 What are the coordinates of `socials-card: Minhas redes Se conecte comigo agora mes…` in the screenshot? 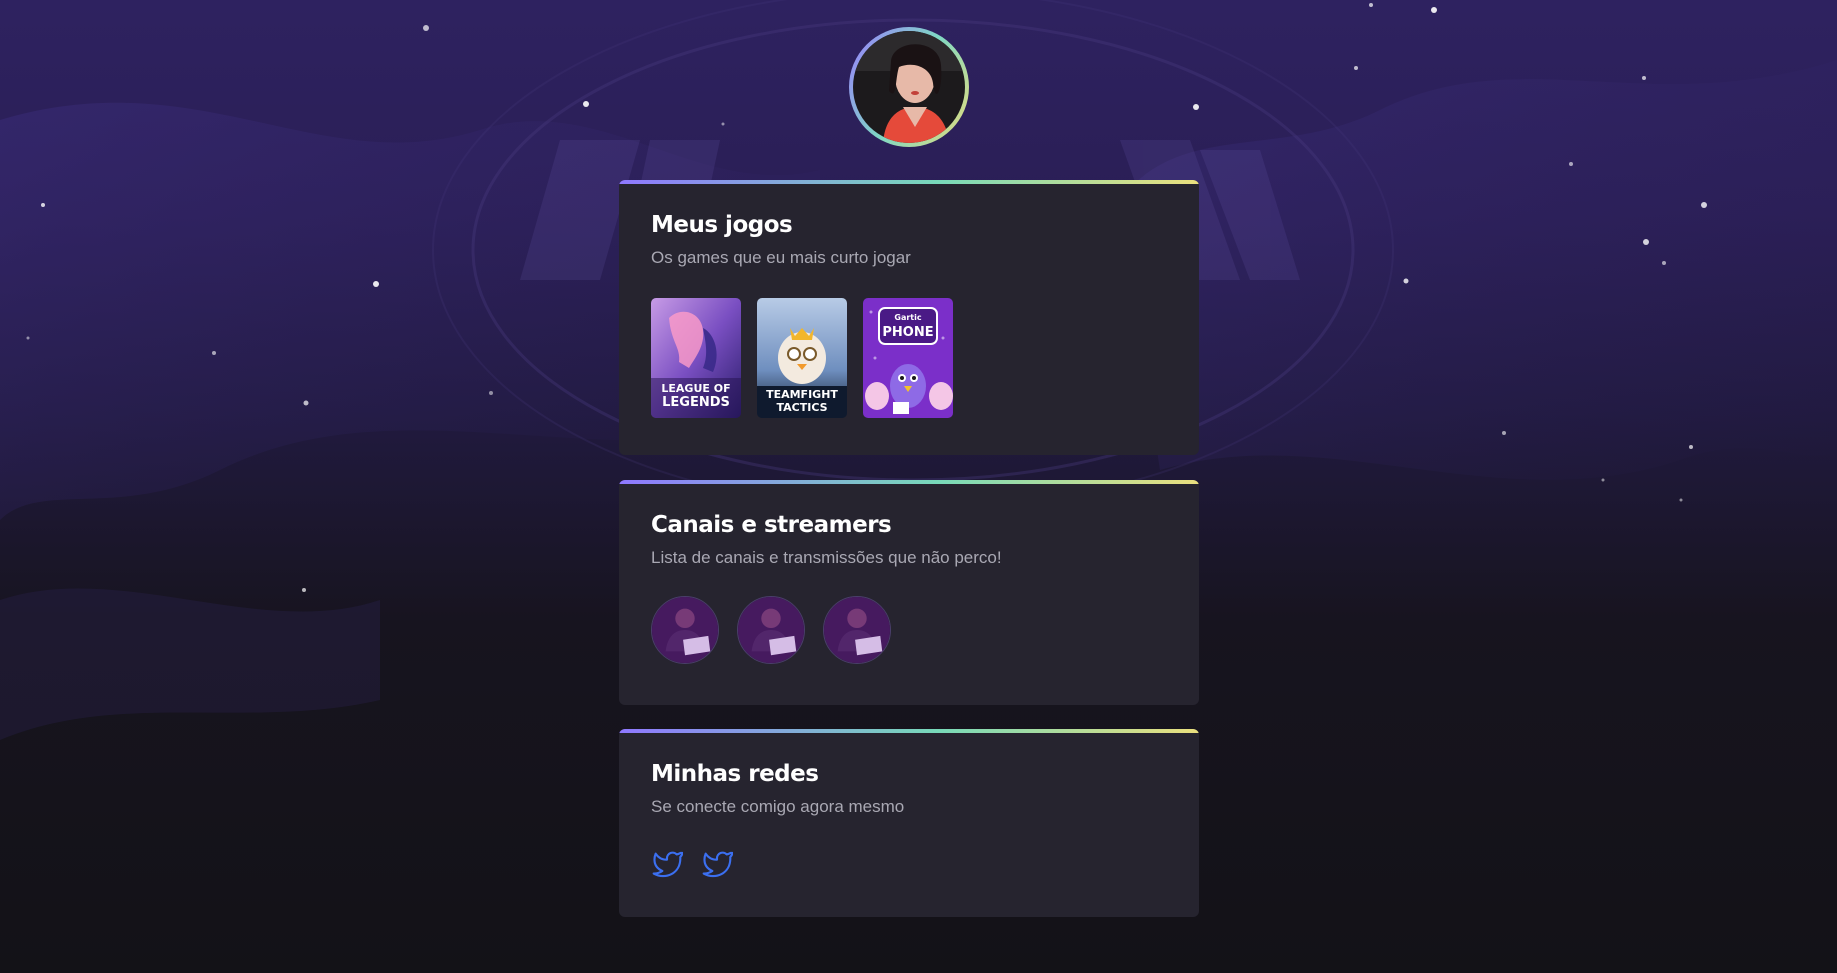 It's located at (909, 823).